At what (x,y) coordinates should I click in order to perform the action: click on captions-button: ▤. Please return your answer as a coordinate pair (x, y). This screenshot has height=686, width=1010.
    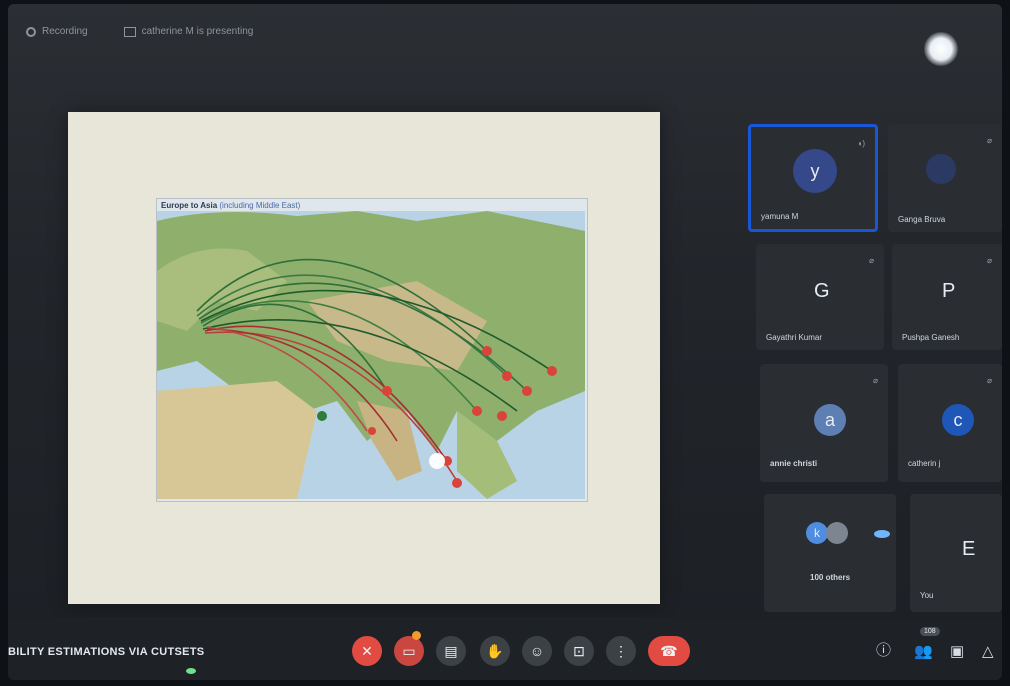
    Looking at the image, I should click on (451, 651).